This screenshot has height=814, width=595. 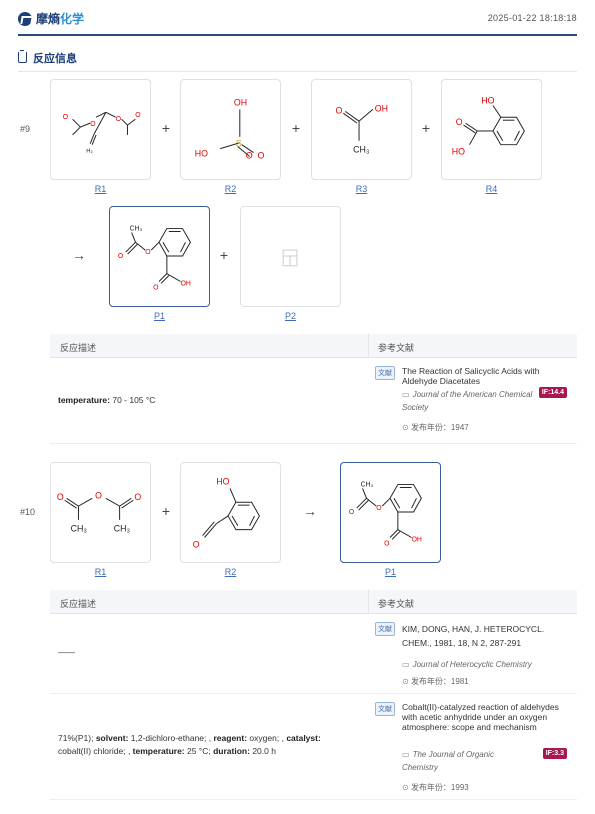 What do you see at coordinates (472, 664) in the screenshot?
I see `journal-text: Journal of Heterocyclic Chemistry` at bounding box center [472, 664].